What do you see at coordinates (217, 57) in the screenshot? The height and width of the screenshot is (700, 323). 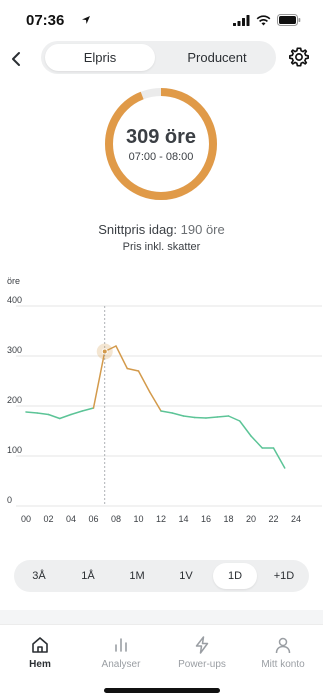 I see `segment-producent: Producent` at bounding box center [217, 57].